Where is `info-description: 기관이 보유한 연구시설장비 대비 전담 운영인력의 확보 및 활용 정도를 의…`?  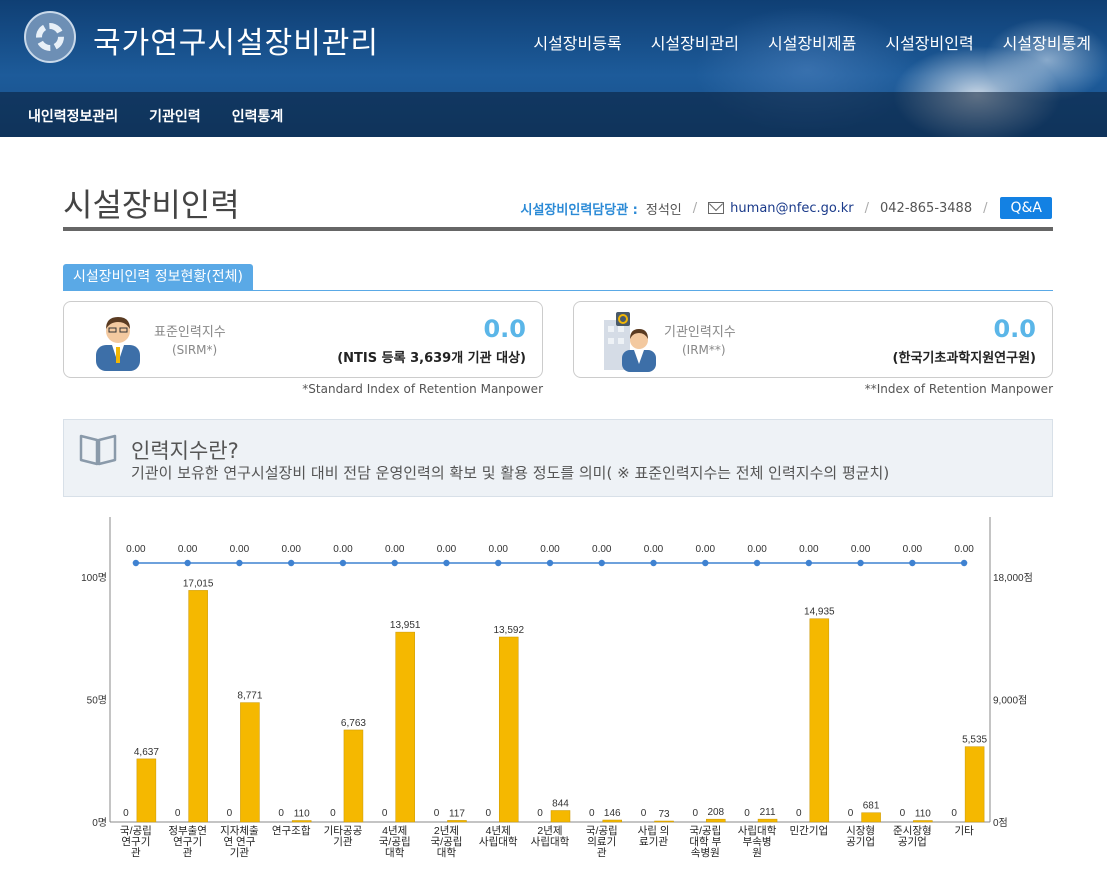
info-description: 기관이 보유한 연구시설장비 대비 전담 운영인력의 확보 및 활용 정도를 의… is located at coordinates (510, 473).